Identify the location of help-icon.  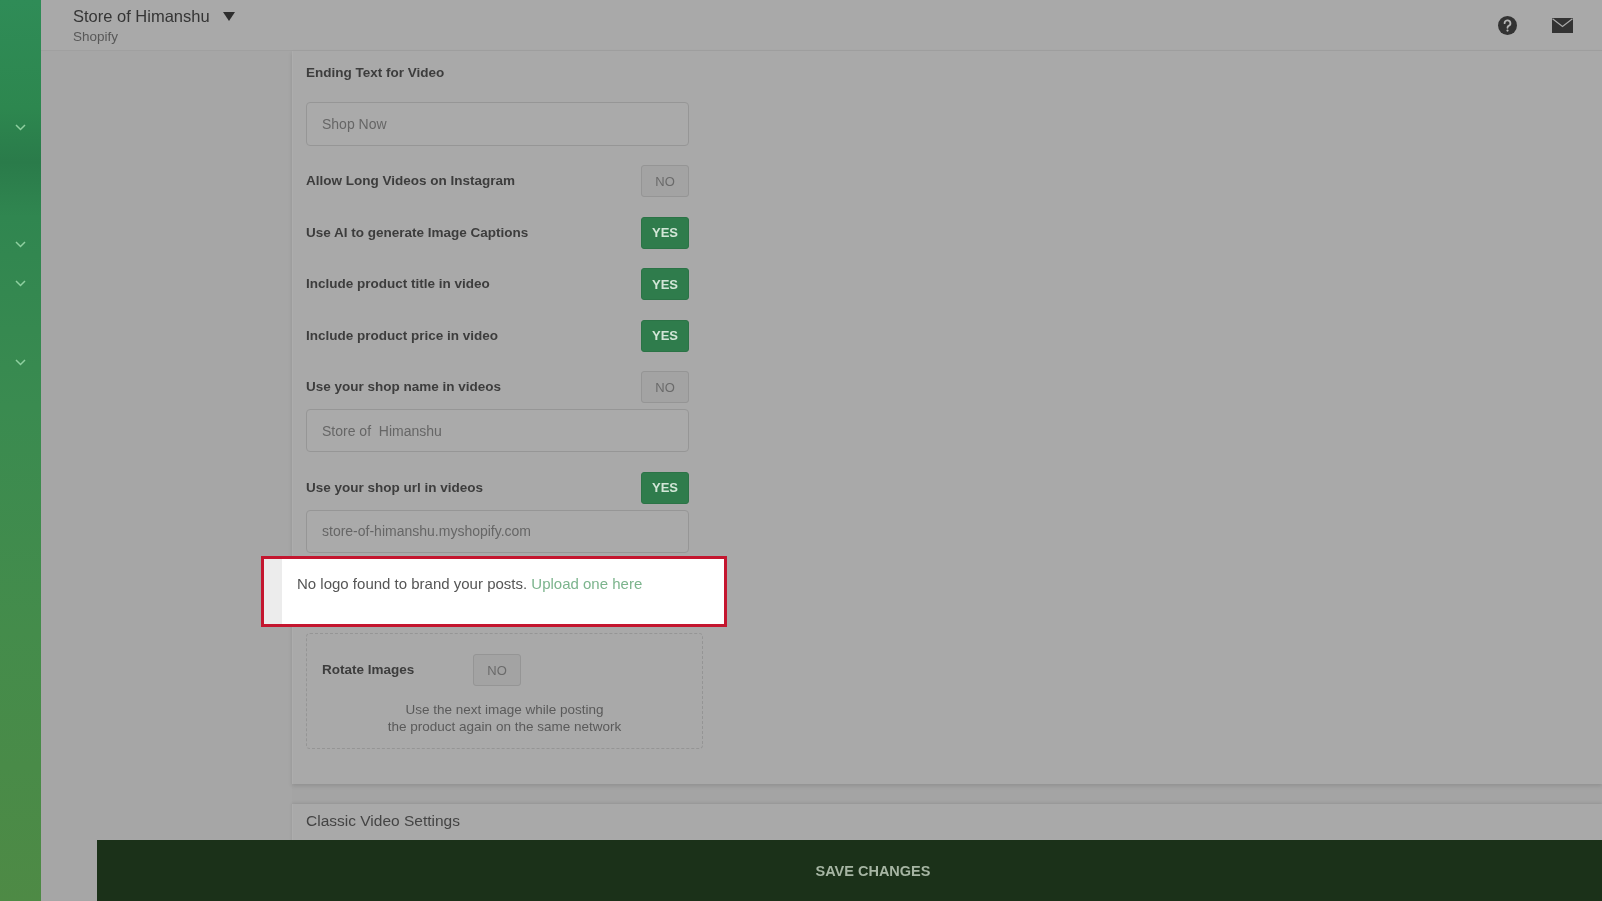
(1507, 25).